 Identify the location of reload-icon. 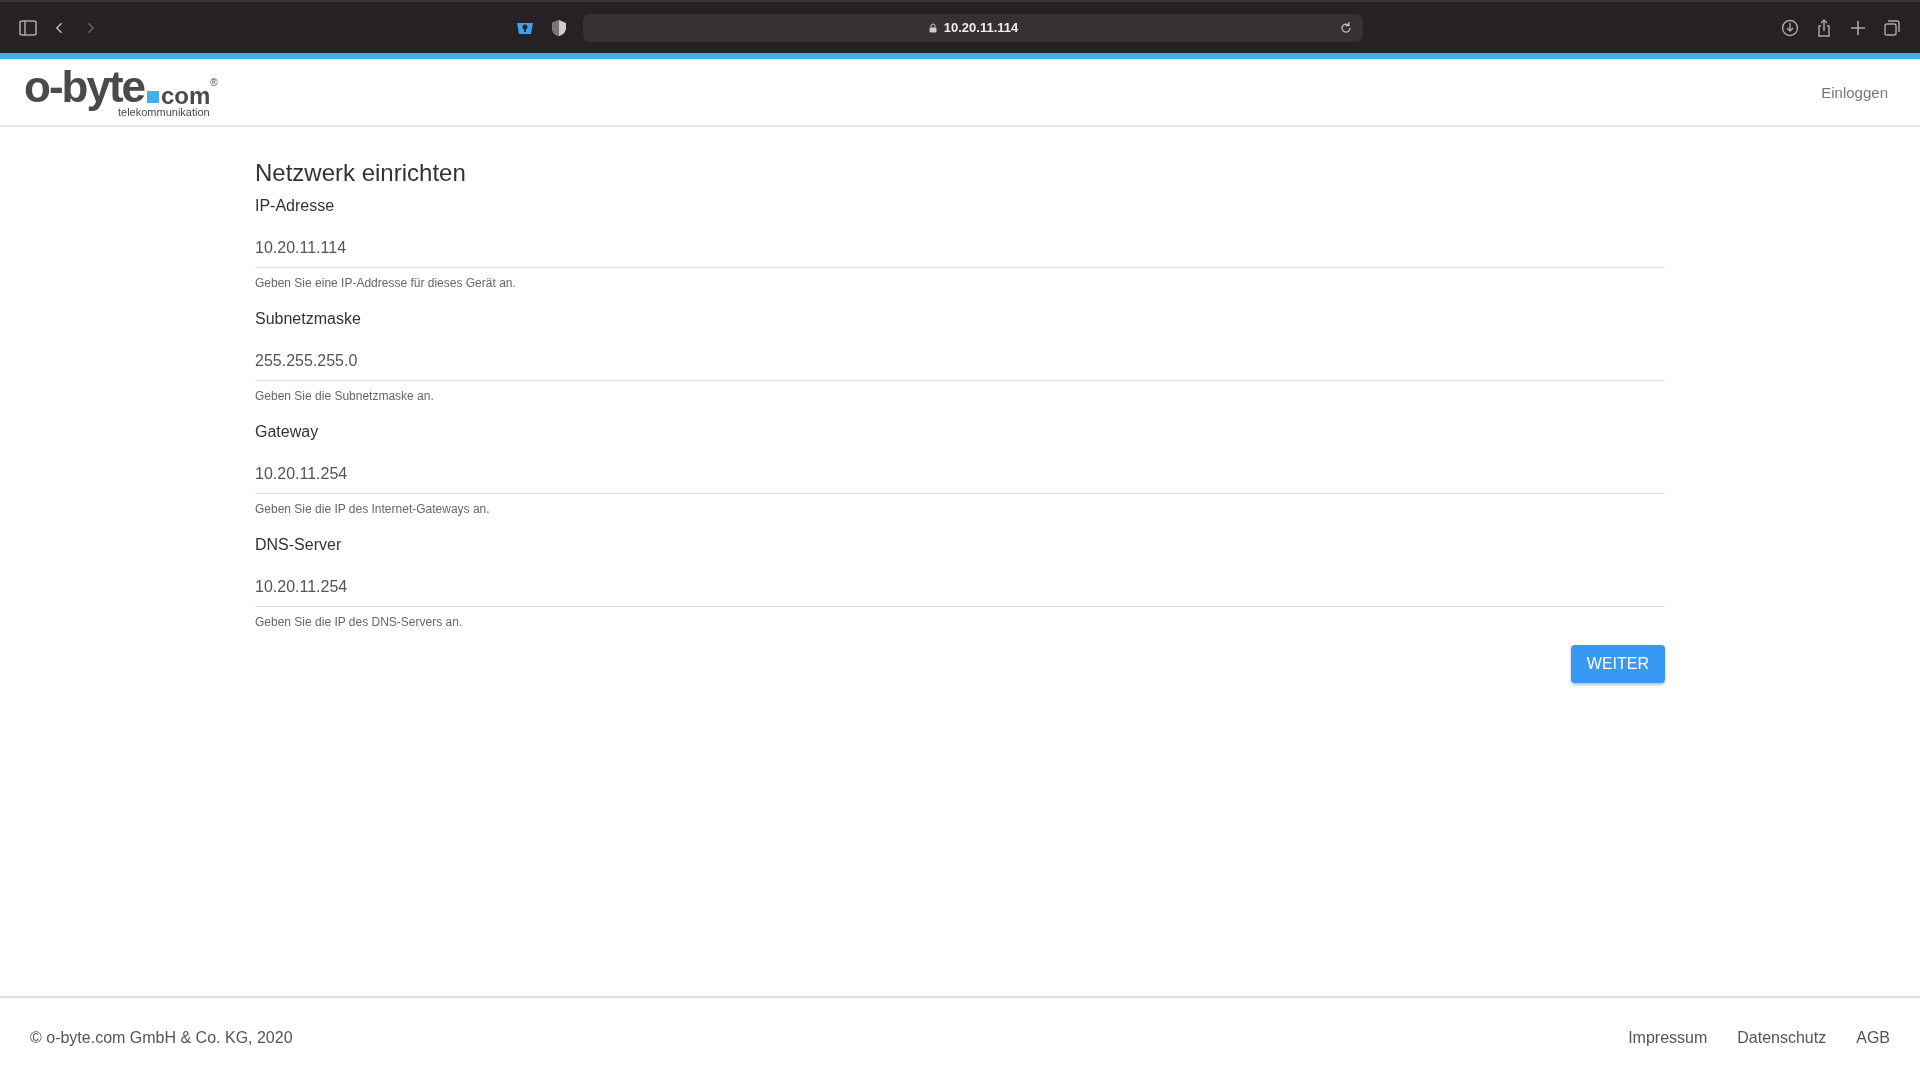
(1346, 27).